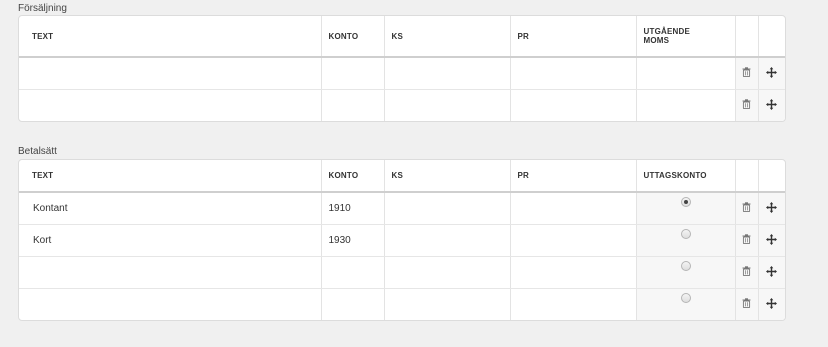 This screenshot has width=828, height=347. Describe the element at coordinates (353, 208) in the screenshot. I see `account-cell: 1910` at that location.